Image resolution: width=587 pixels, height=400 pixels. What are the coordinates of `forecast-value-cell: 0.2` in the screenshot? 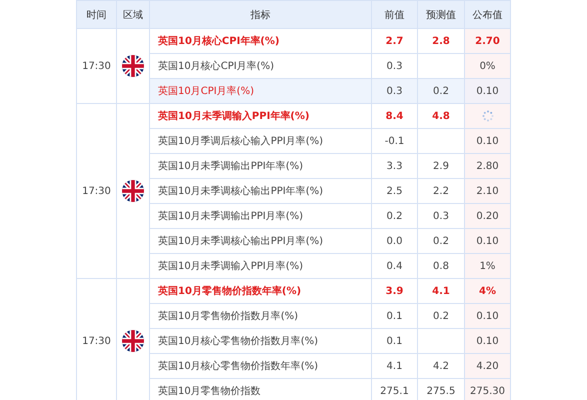 It's located at (441, 91).